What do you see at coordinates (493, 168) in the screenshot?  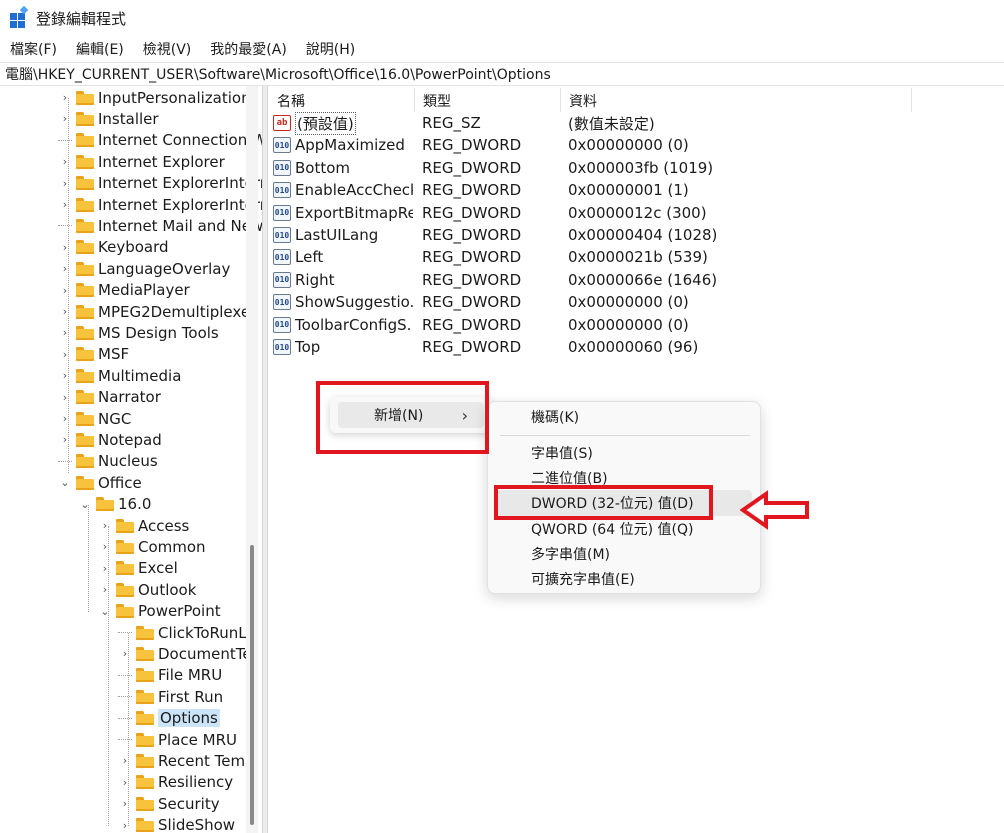 I see `value-row: 010 Bottom REG_DWORD 0x000003fb (1019)` at bounding box center [493, 168].